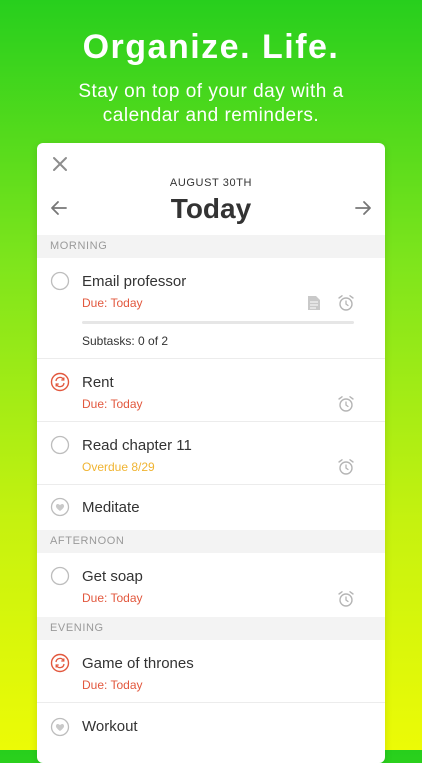  What do you see at coordinates (118, 467) in the screenshot?
I see `task-overdue: Overdue 8/29` at bounding box center [118, 467].